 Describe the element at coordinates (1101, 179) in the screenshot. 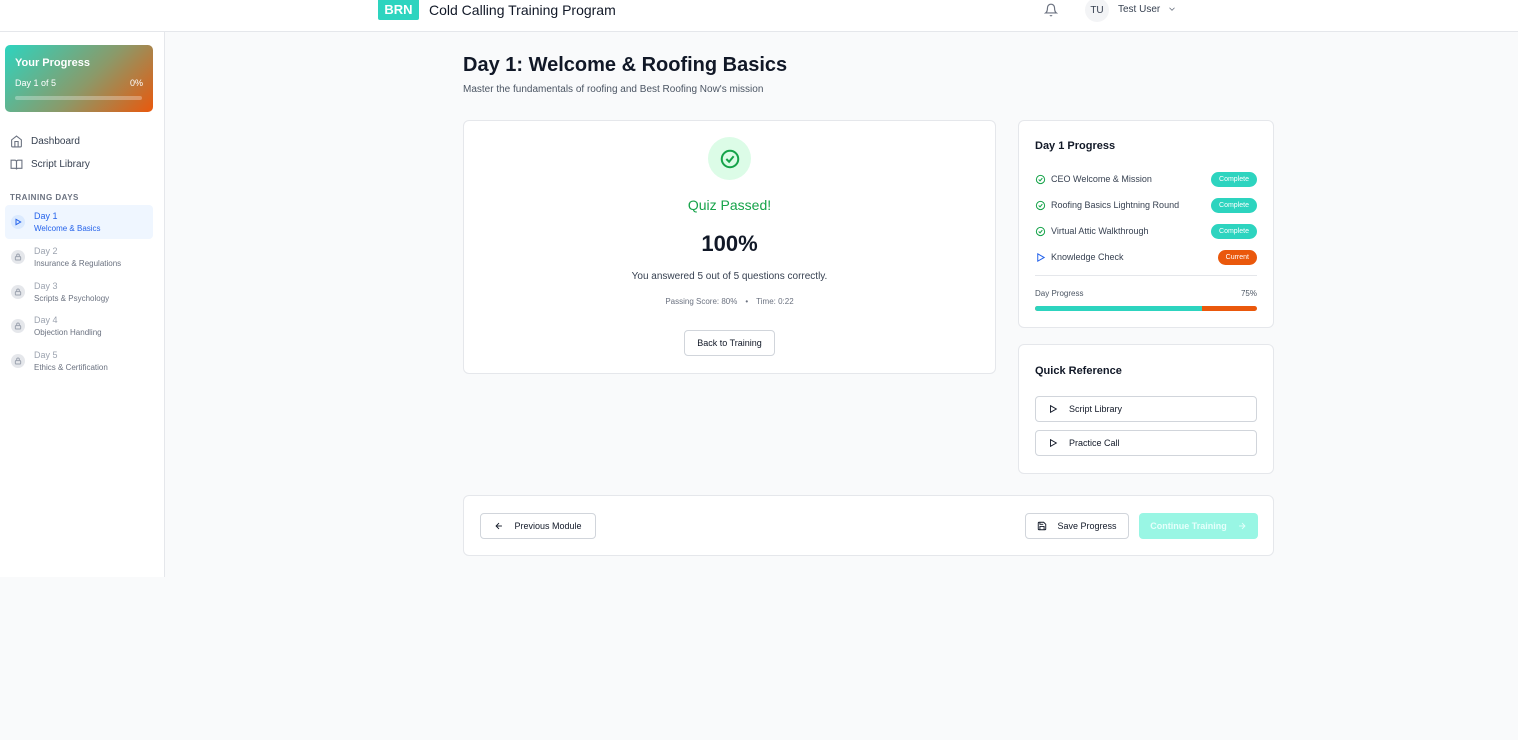

I see `progress-item-label: CEO Welcome & Mission` at that location.